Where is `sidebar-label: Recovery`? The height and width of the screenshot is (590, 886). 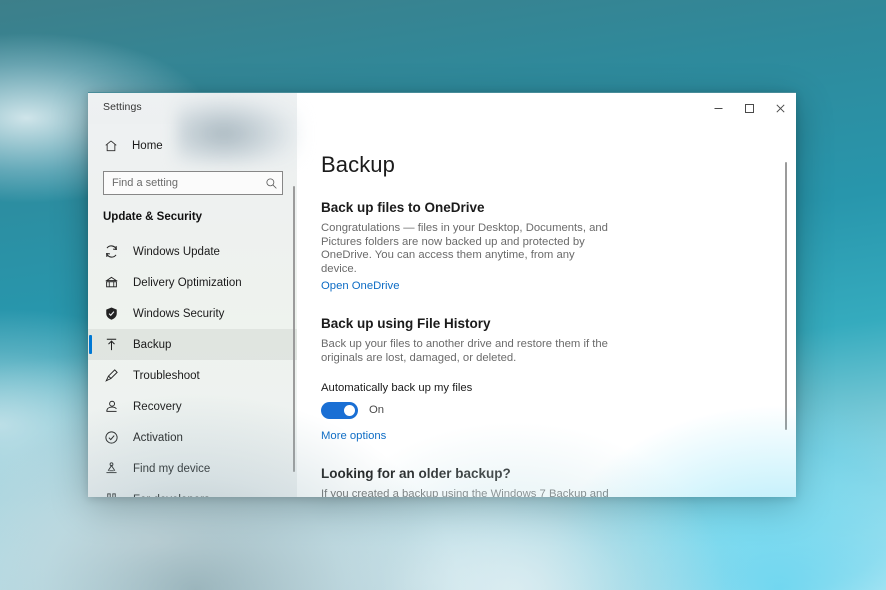 sidebar-label: Recovery is located at coordinates (157, 406).